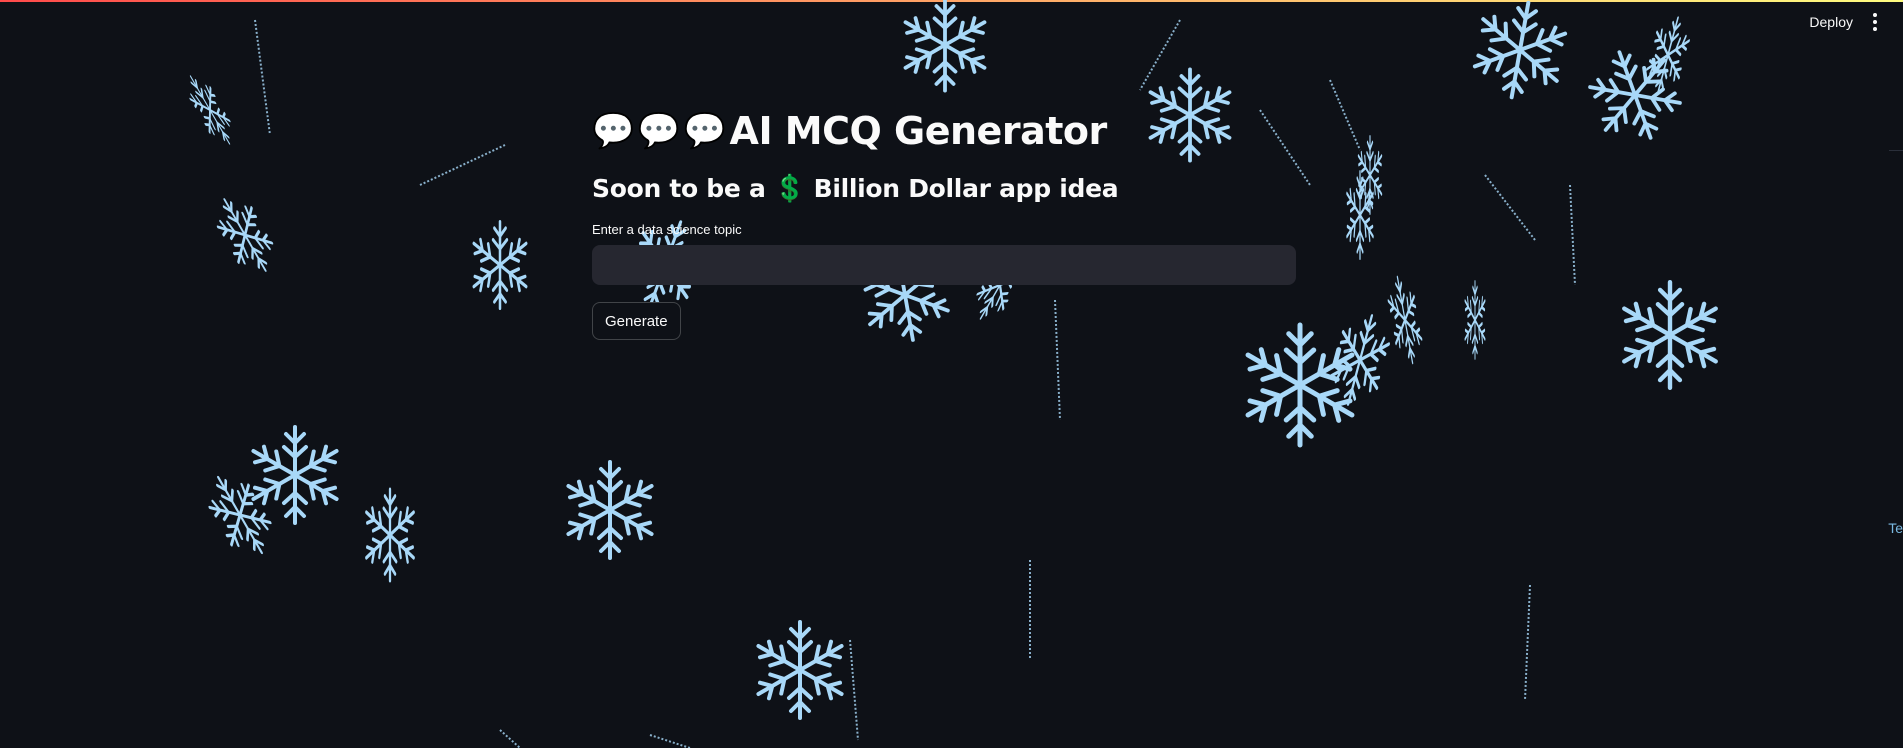 The height and width of the screenshot is (748, 1903). What do you see at coordinates (1896, 156) in the screenshot?
I see `scrollbar-track` at bounding box center [1896, 156].